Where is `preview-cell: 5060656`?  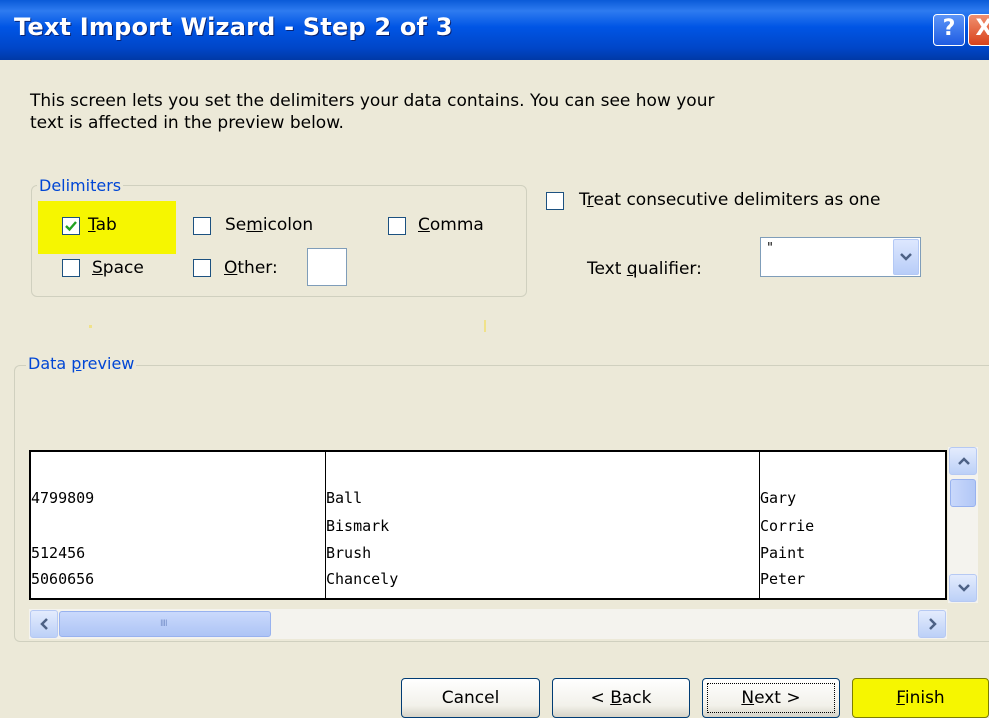
preview-cell: 5060656 is located at coordinates (63, 579).